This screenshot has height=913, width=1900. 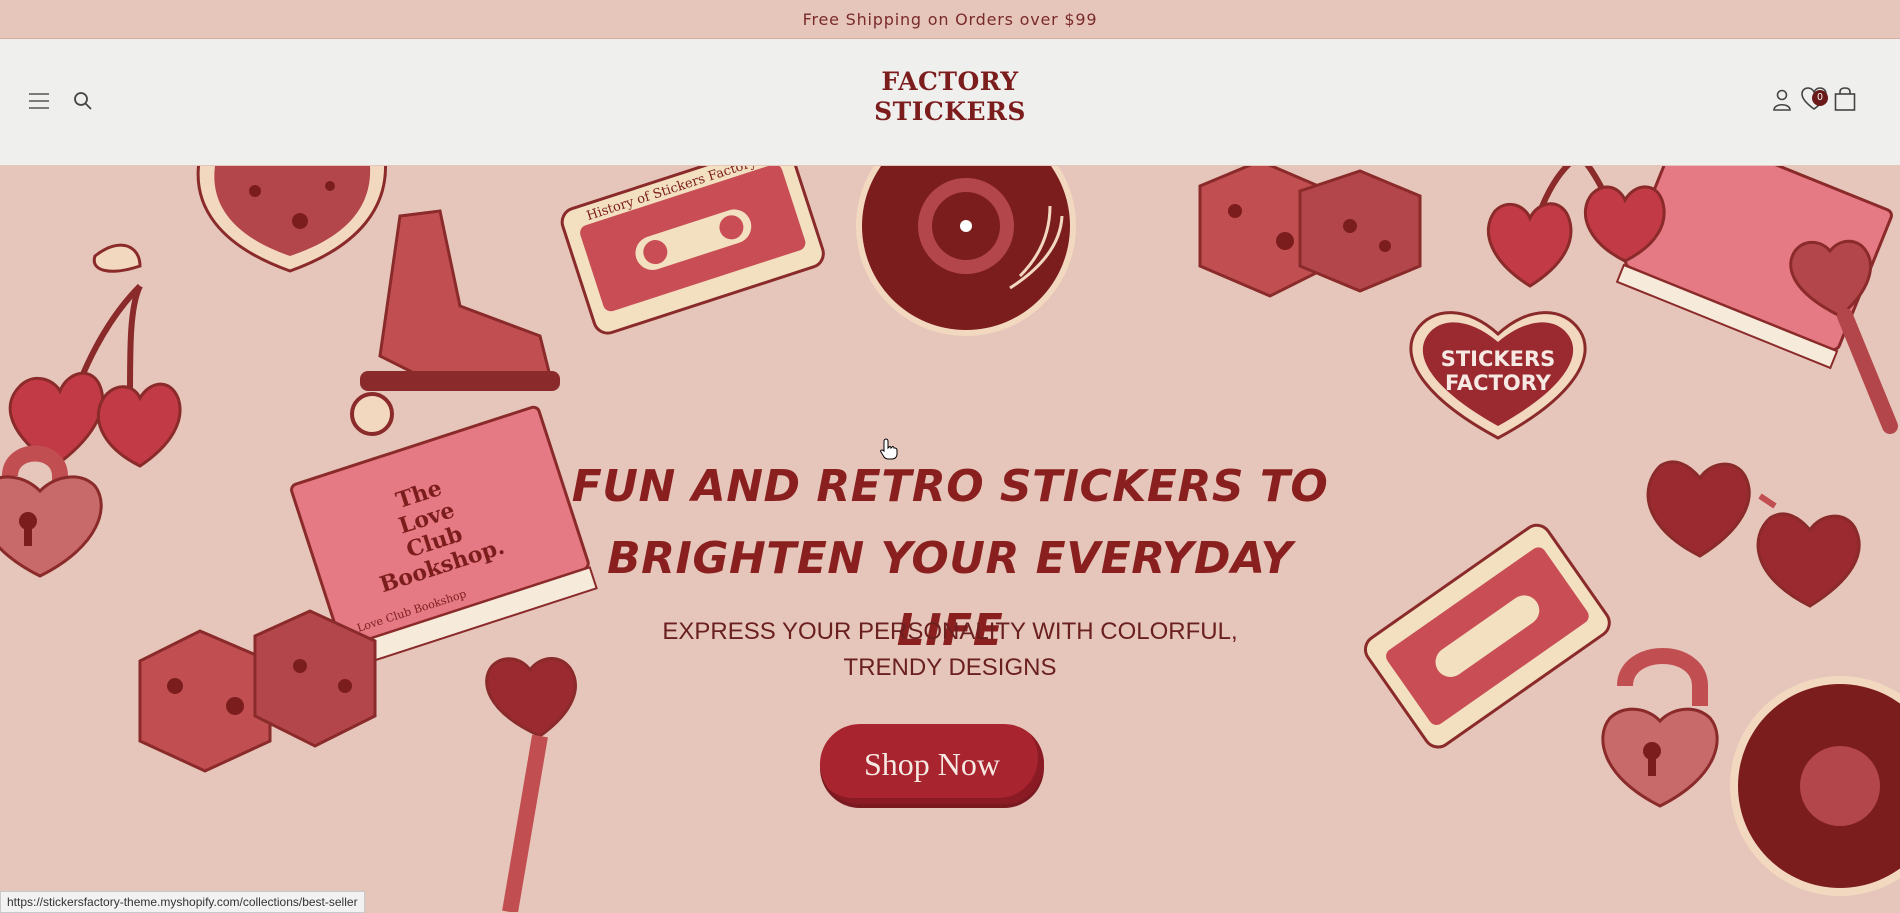 What do you see at coordinates (950, 81) in the screenshot?
I see `logo-line-1: FACTORY` at bounding box center [950, 81].